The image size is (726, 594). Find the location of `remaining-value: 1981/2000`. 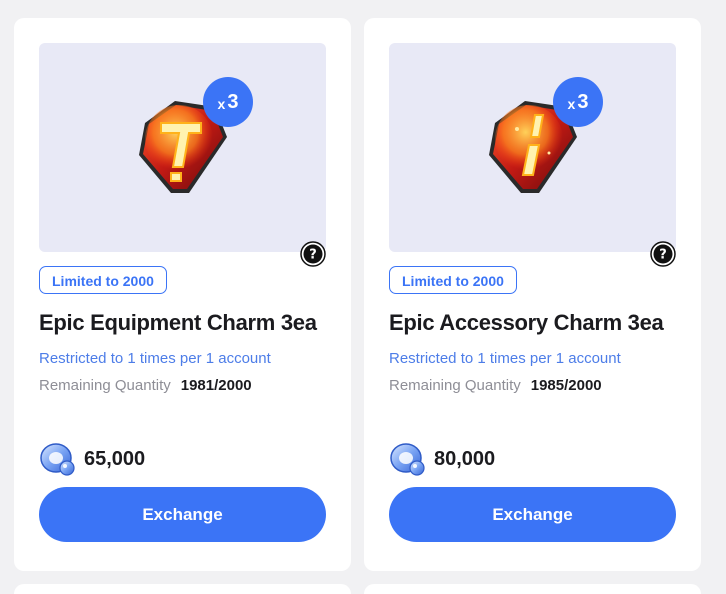

remaining-value: 1981/2000 is located at coordinates (216, 385).